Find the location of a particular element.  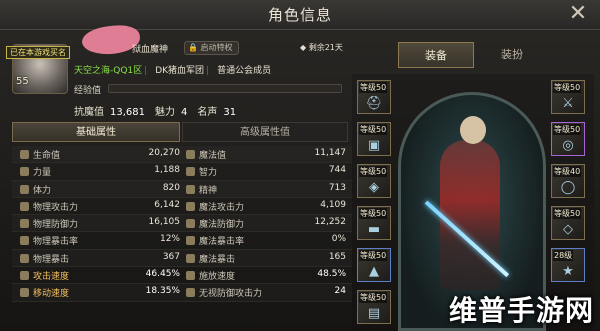

stat-label: 精神 is located at coordinates (208, 190).